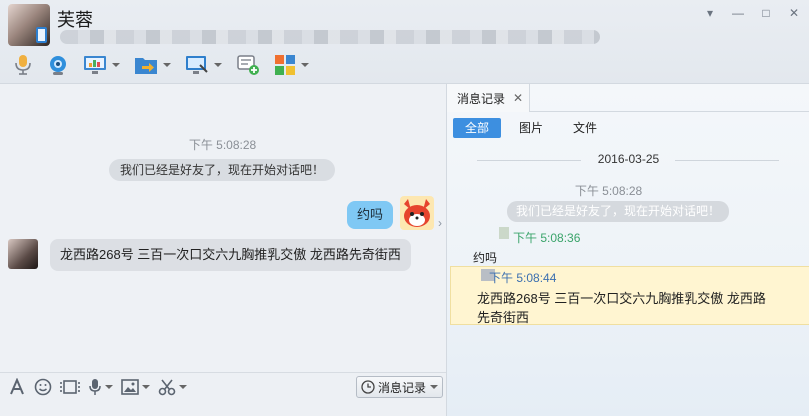 Image resolution: width=809 pixels, height=416 pixels. I want to click on input-tools, so click(97, 387).